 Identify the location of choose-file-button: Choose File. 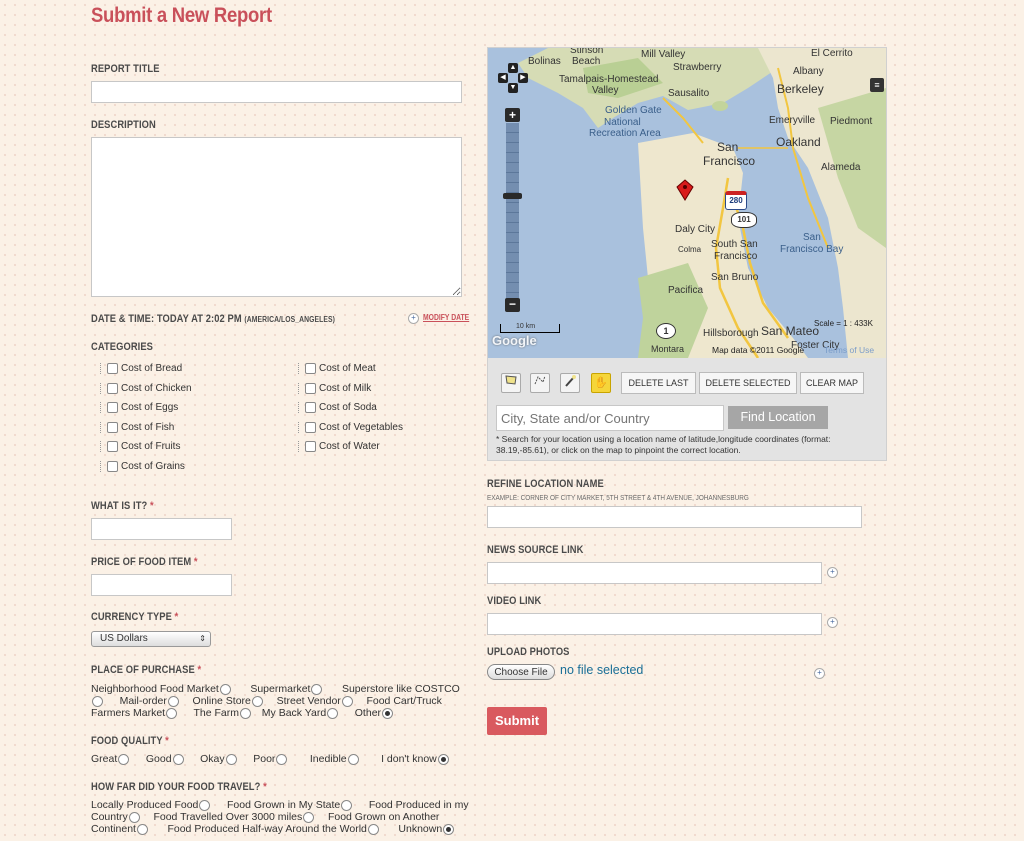
(521, 672).